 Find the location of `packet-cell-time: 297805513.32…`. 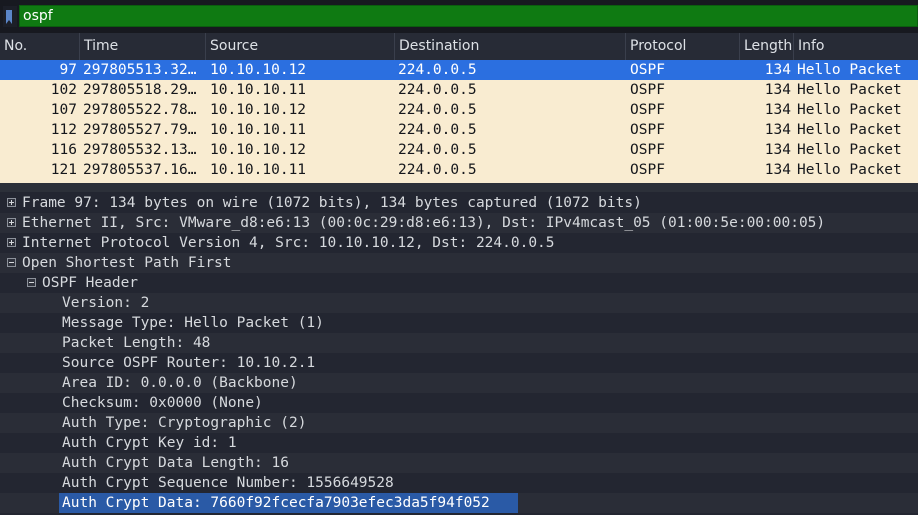

packet-cell-time: 297805513.32… is located at coordinates (140, 70).